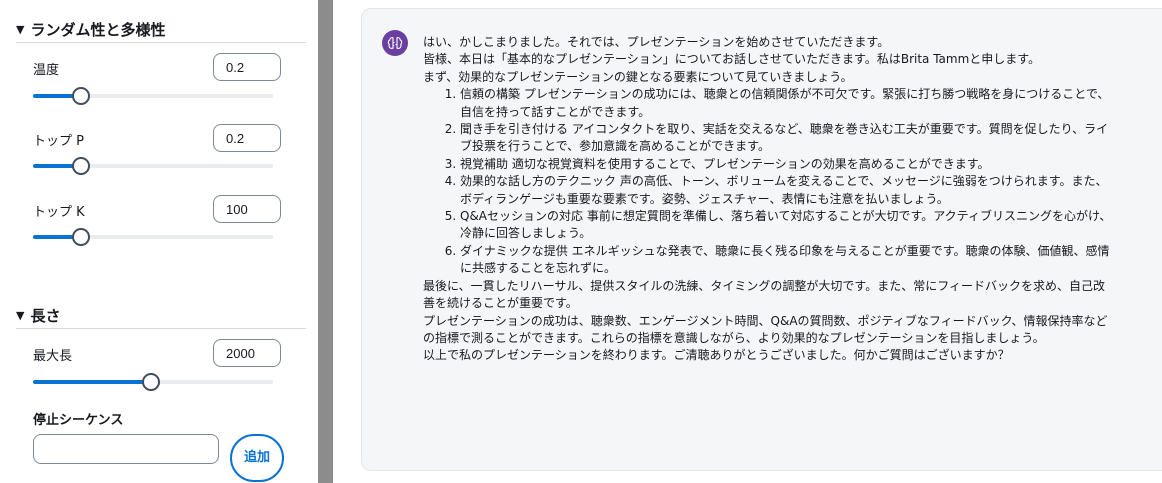 Image resolution: width=1162 pixels, height=483 pixels. I want to click on top-p-input: 0.2, so click(247, 138).